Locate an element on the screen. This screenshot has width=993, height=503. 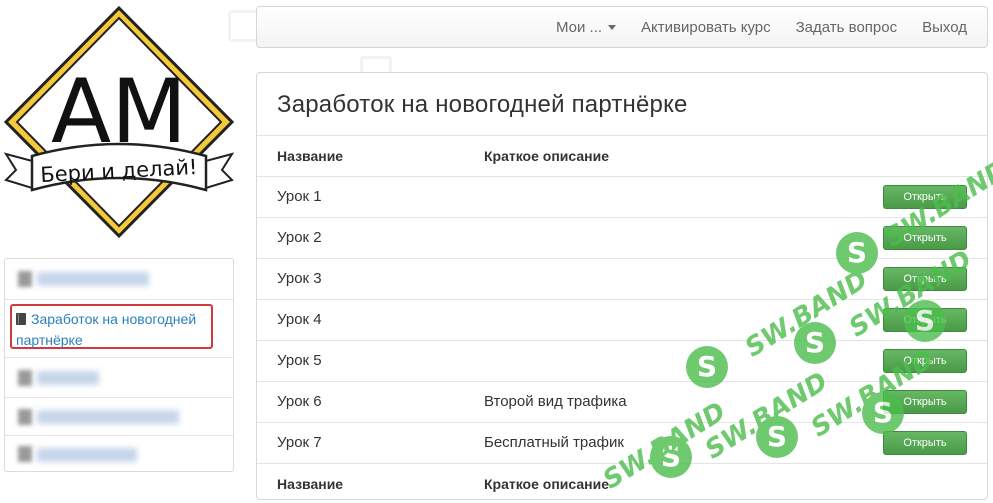
nav-activate-course: Активировать курс is located at coordinates (706, 27).